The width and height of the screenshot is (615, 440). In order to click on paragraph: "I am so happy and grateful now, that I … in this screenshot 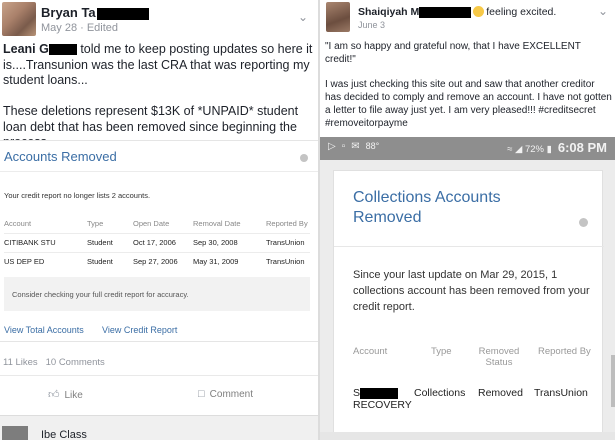, I will do `click(453, 53)`.